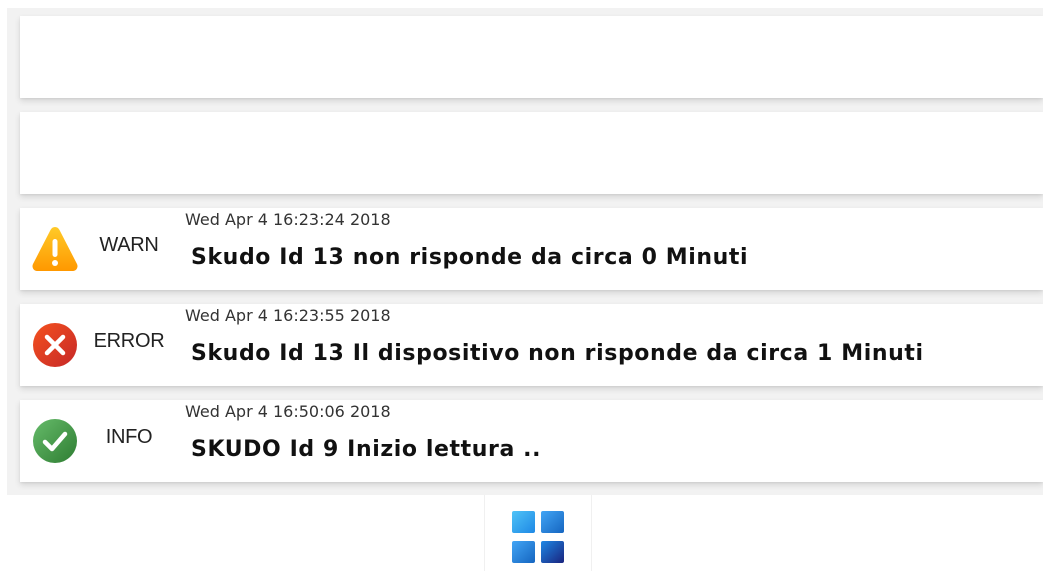 This screenshot has height=571, width=1043. I want to click on notification-timestamp: Wed Apr 4 16:23:24 2018, so click(288, 219).